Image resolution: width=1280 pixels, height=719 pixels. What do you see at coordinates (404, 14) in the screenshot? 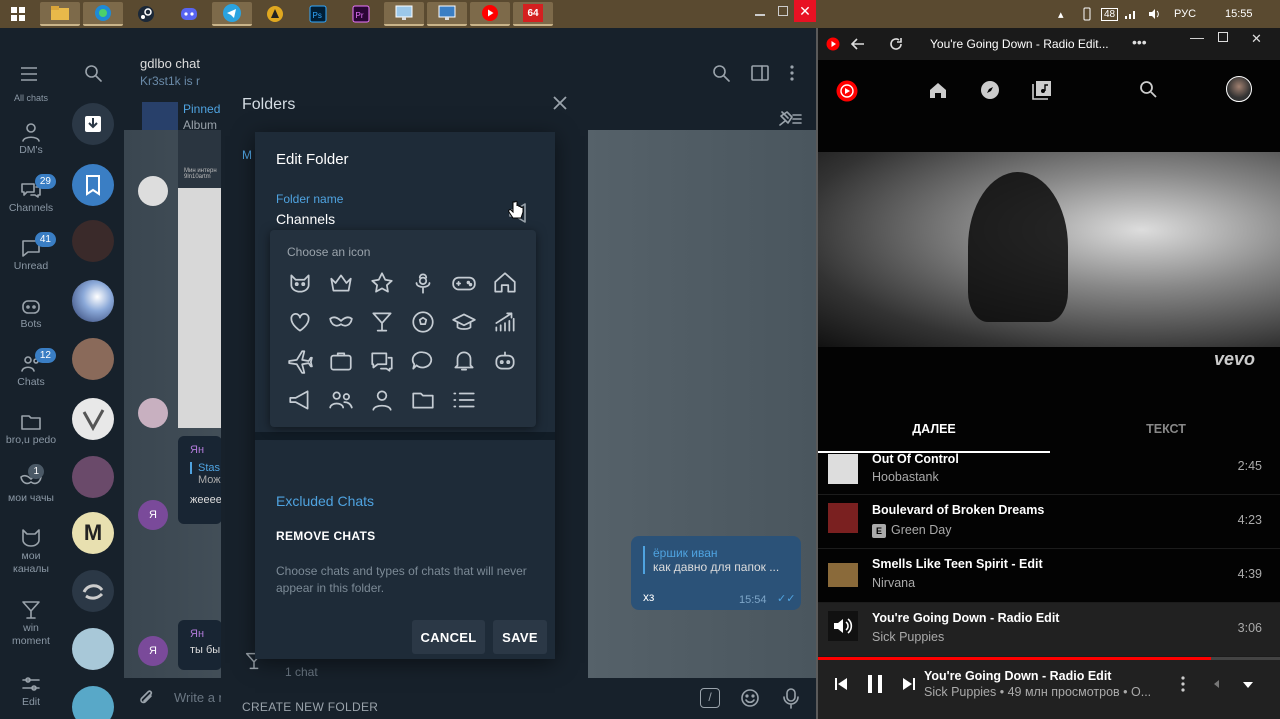
I see `taskbar-monitor-app` at bounding box center [404, 14].